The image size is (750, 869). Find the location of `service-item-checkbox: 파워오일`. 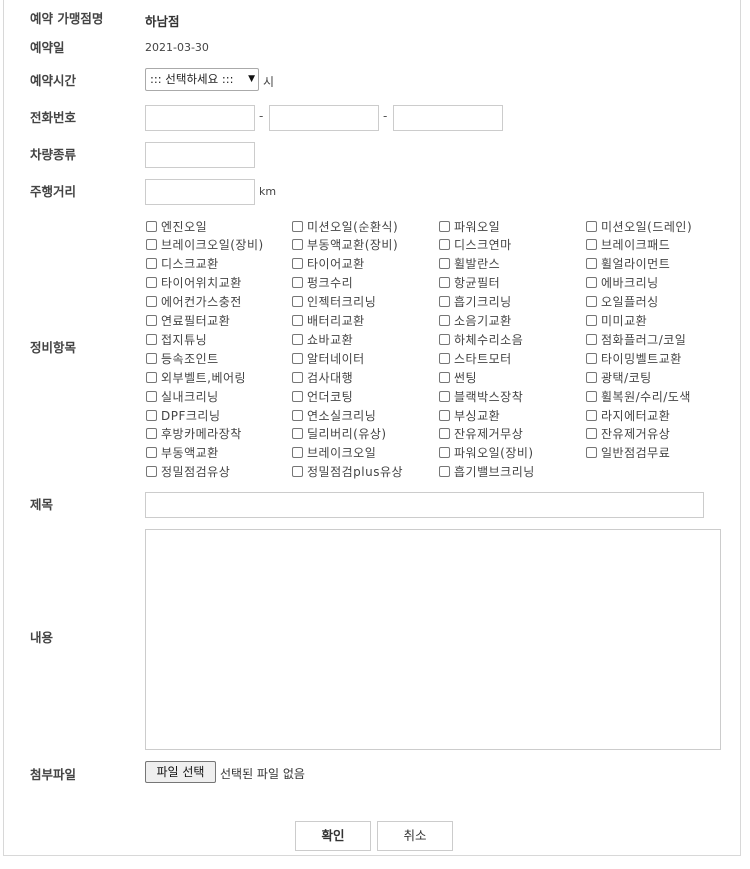

service-item-checkbox: 파워오일 is located at coordinates (469, 226).